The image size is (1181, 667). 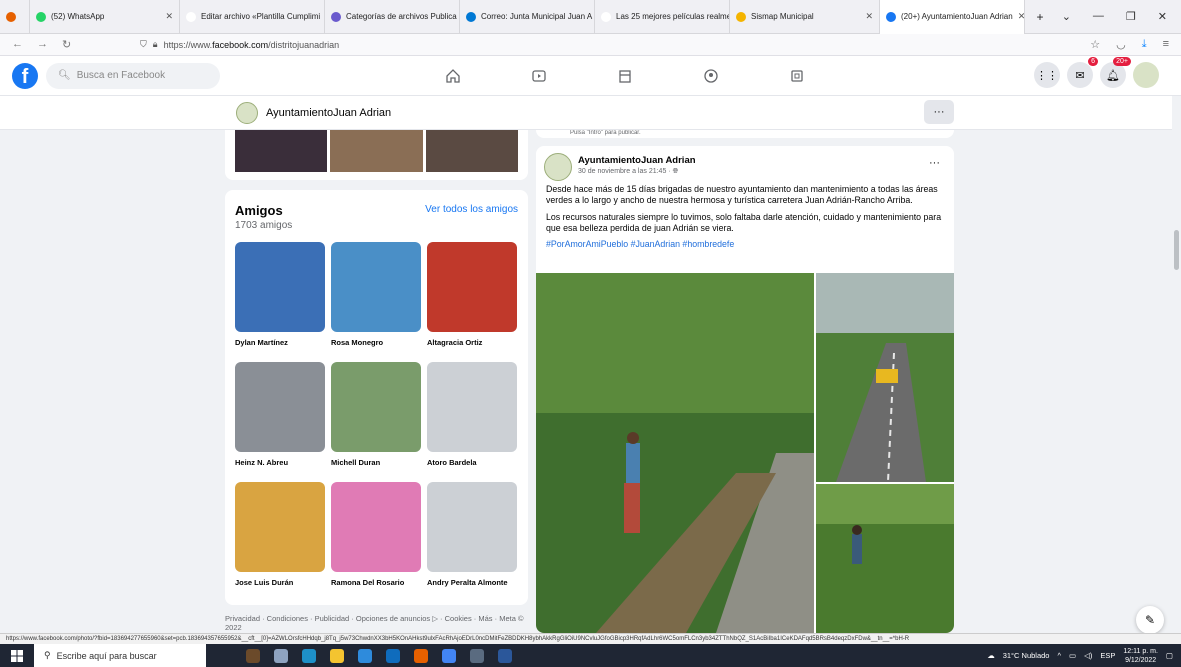 I want to click on friend-item: Atoro Bardela, so click(x=472, y=422).